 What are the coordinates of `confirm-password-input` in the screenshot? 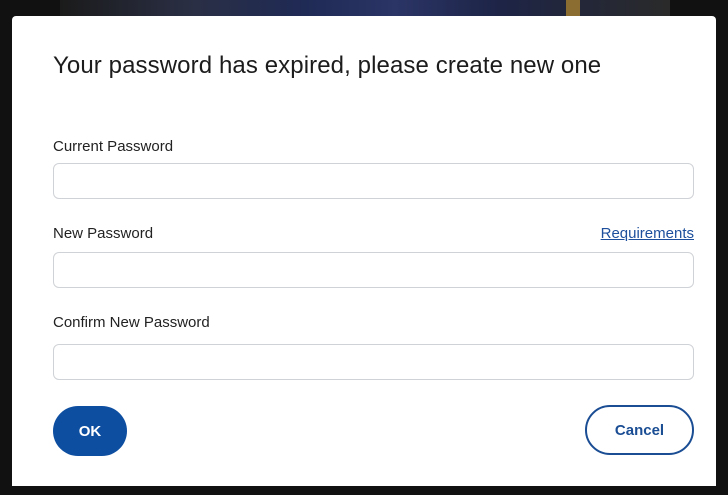 It's located at (373, 362).